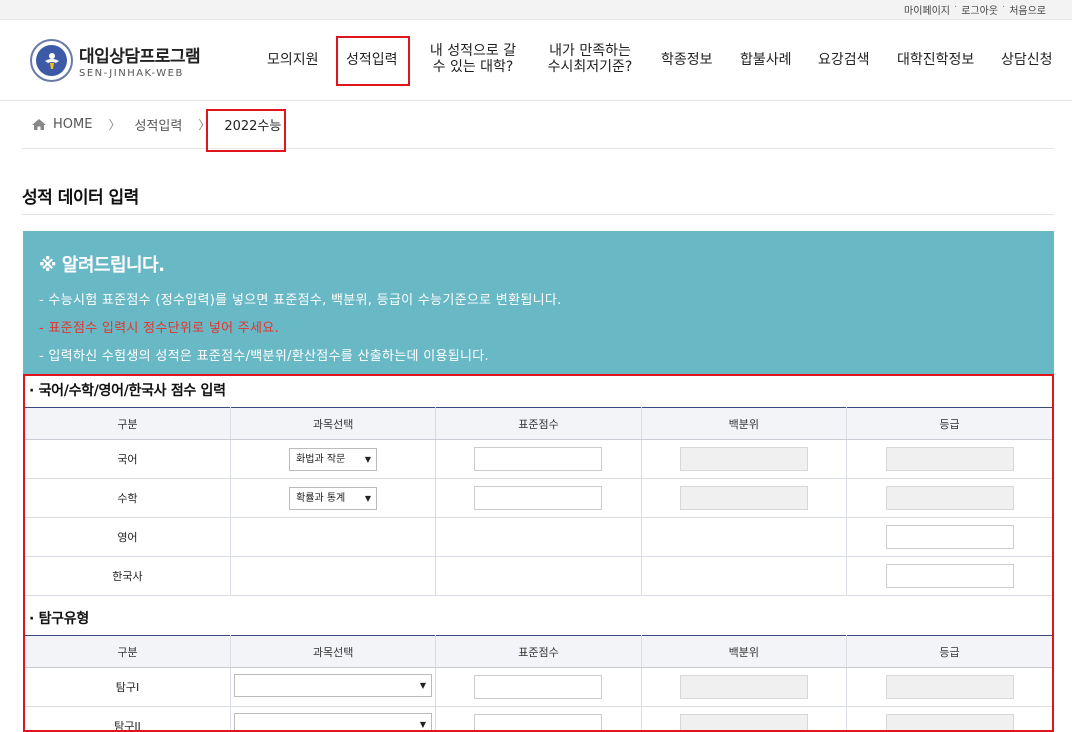 The image size is (1072, 732). Describe the element at coordinates (321, 498) in the screenshot. I see `select-value: 확률과 통계` at that location.